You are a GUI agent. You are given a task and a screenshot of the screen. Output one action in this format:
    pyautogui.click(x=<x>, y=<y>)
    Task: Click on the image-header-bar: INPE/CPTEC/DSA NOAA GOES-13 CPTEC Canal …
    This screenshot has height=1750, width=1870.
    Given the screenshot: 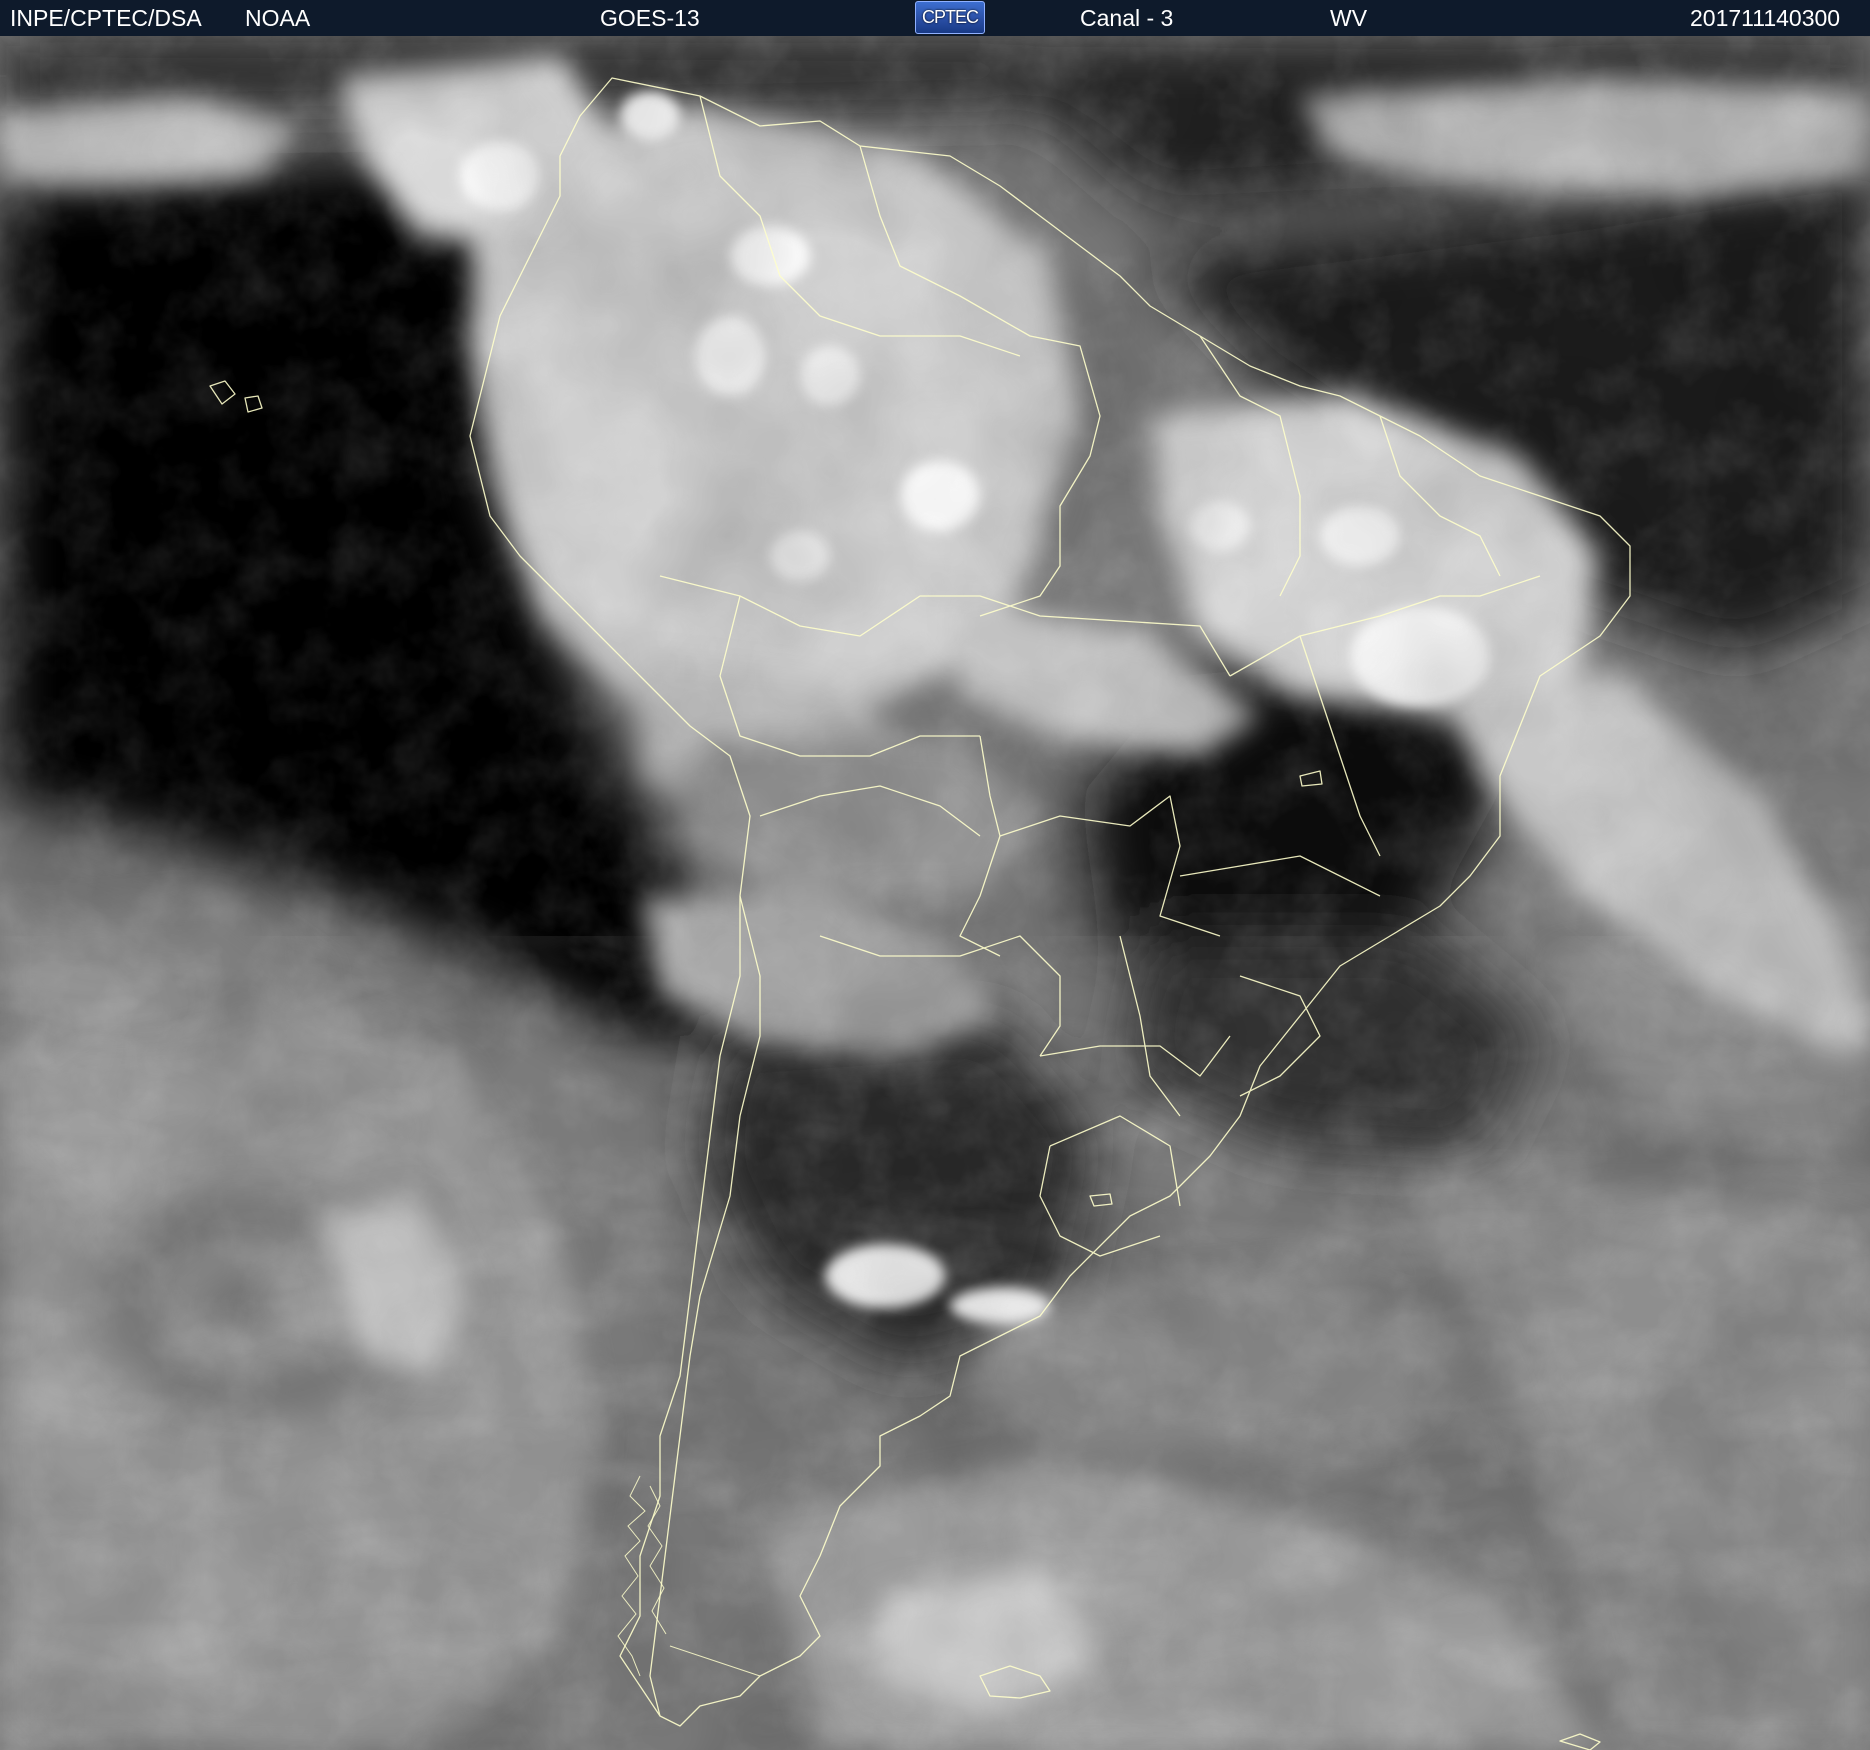 What is the action you would take?
    pyautogui.click(x=935, y=18)
    